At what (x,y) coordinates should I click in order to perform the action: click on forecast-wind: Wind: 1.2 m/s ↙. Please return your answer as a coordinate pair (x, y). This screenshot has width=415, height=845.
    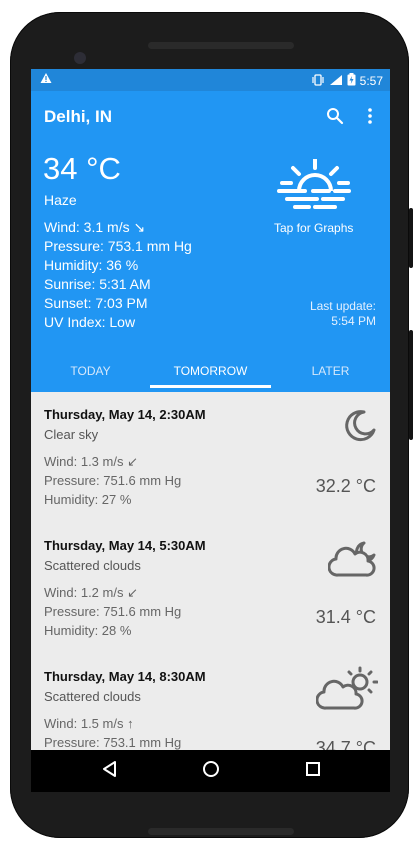
    Looking at the image, I should click on (91, 592).